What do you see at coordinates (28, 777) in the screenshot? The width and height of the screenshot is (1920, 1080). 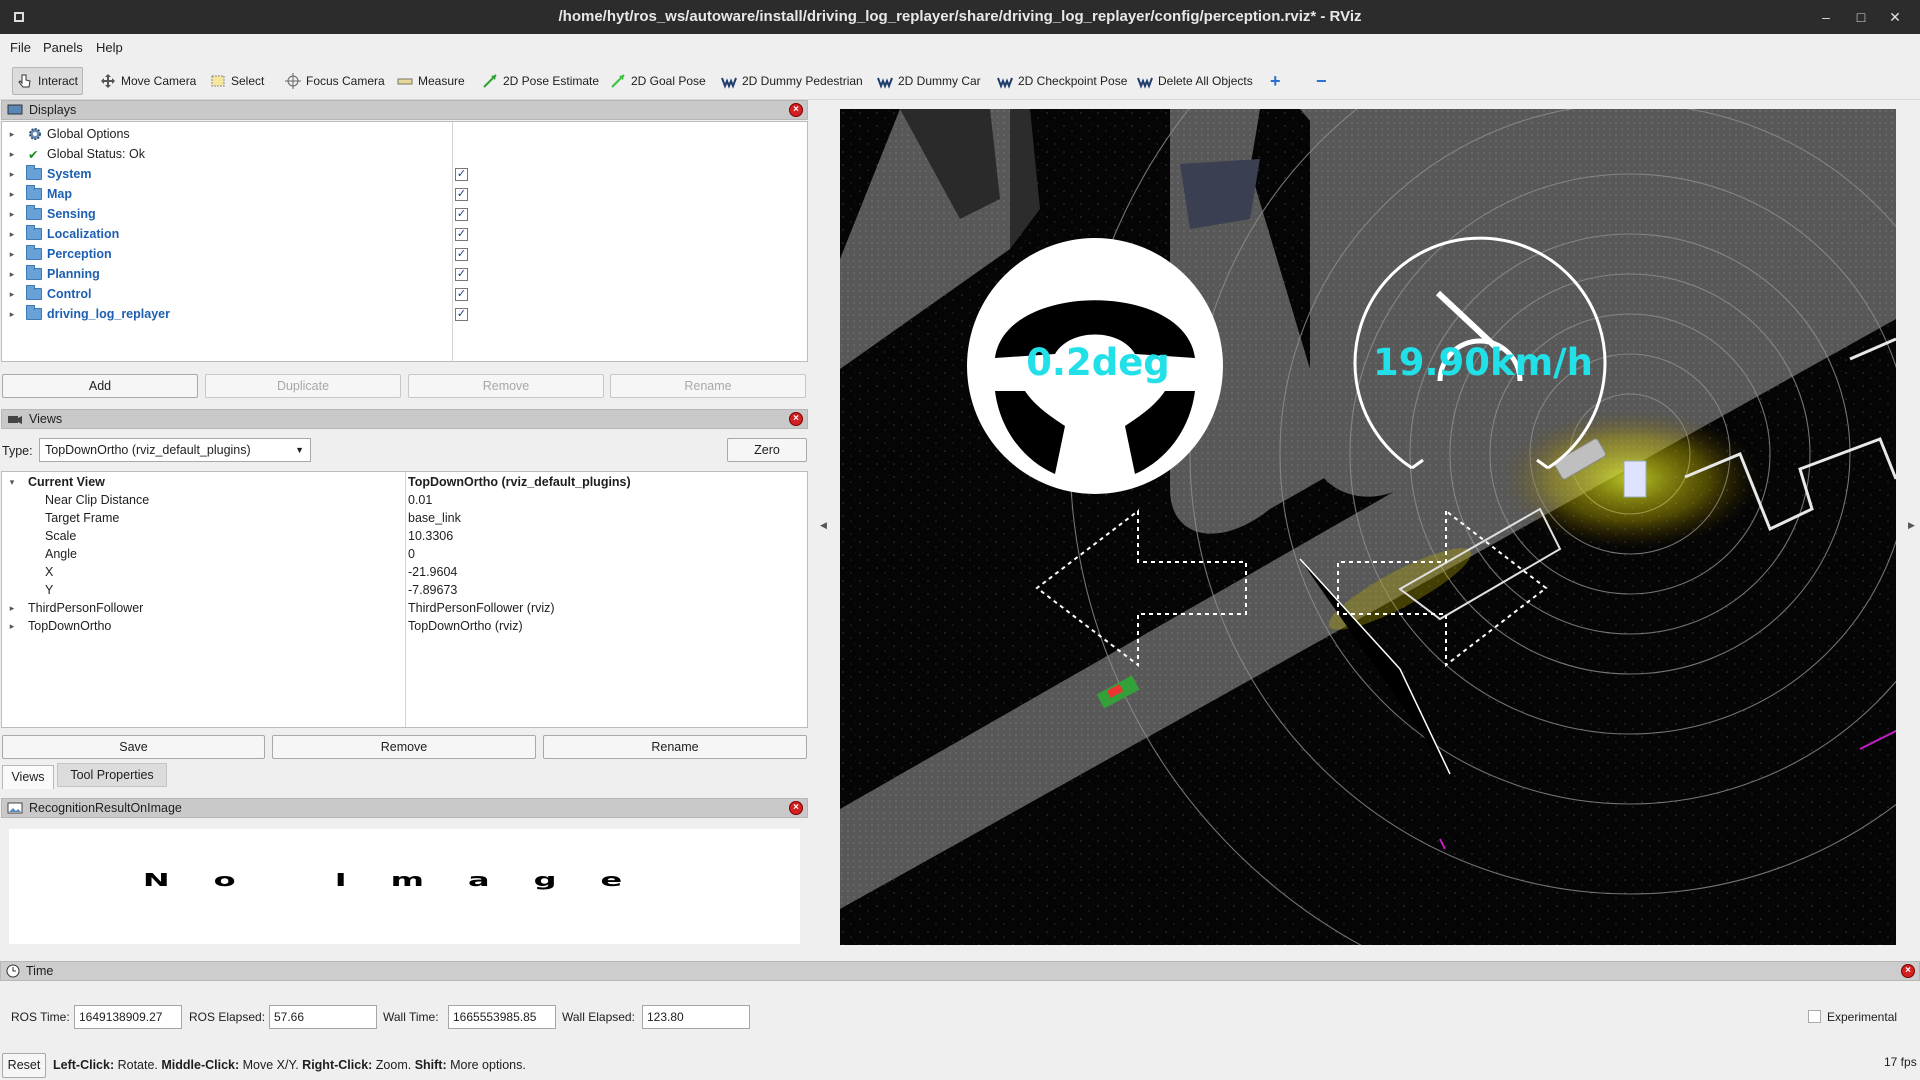 I see `tab-views: Views` at bounding box center [28, 777].